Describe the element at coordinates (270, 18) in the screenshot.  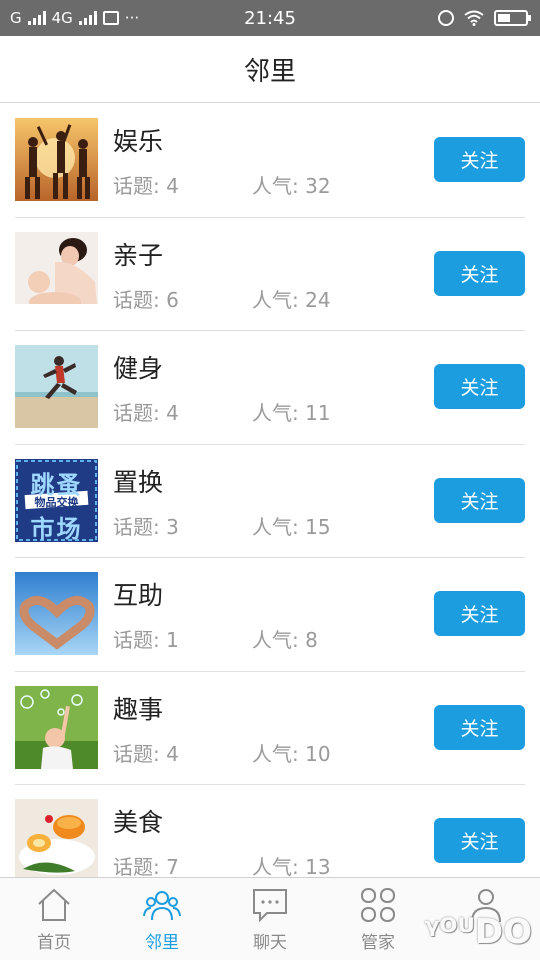
I see `status-bar: G 4G ··· 21:45` at that location.